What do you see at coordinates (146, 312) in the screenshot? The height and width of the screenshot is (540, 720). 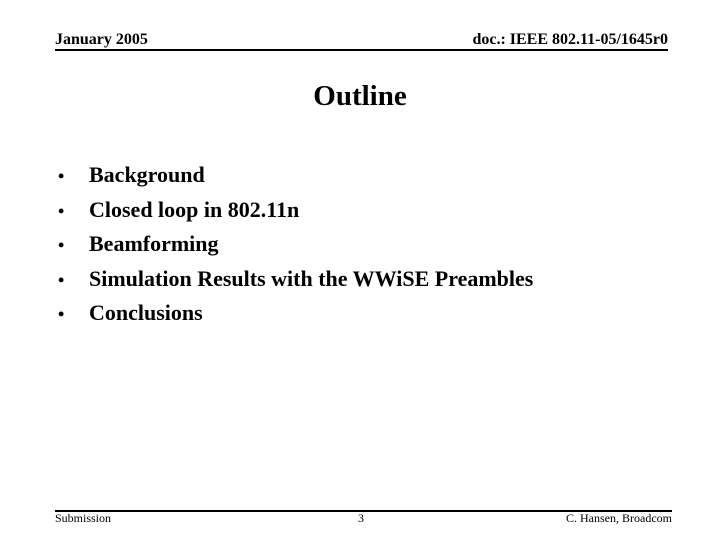 I see `bullet-text: Conclusions` at bounding box center [146, 312].